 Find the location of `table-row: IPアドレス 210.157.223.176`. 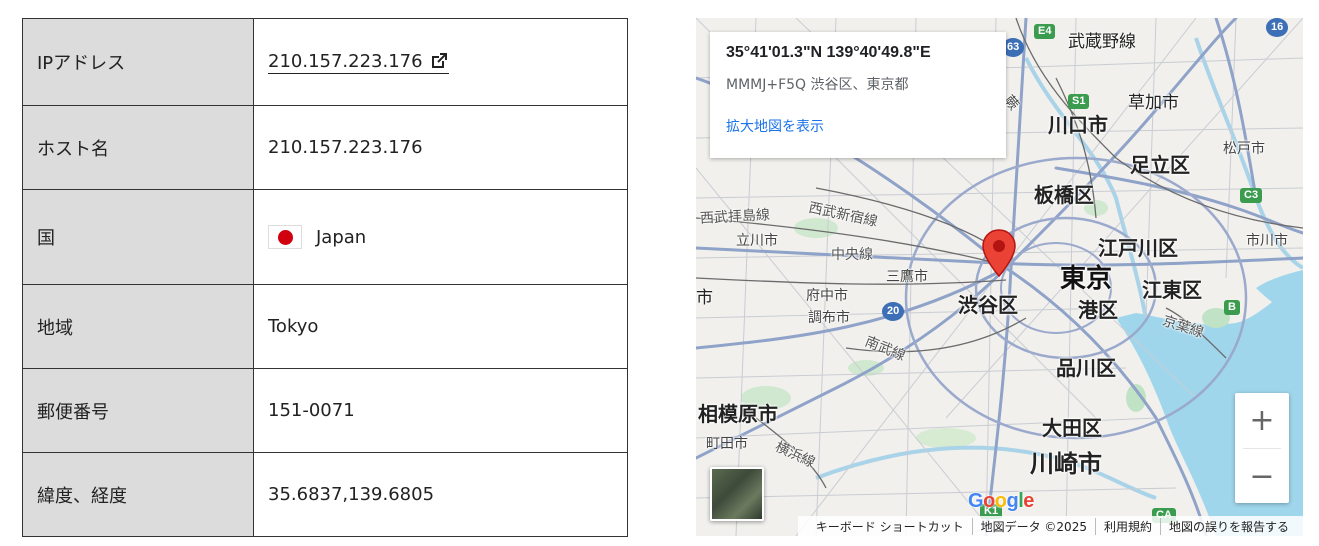

table-row: IPアドレス 210.157.223.176 is located at coordinates (325, 62).